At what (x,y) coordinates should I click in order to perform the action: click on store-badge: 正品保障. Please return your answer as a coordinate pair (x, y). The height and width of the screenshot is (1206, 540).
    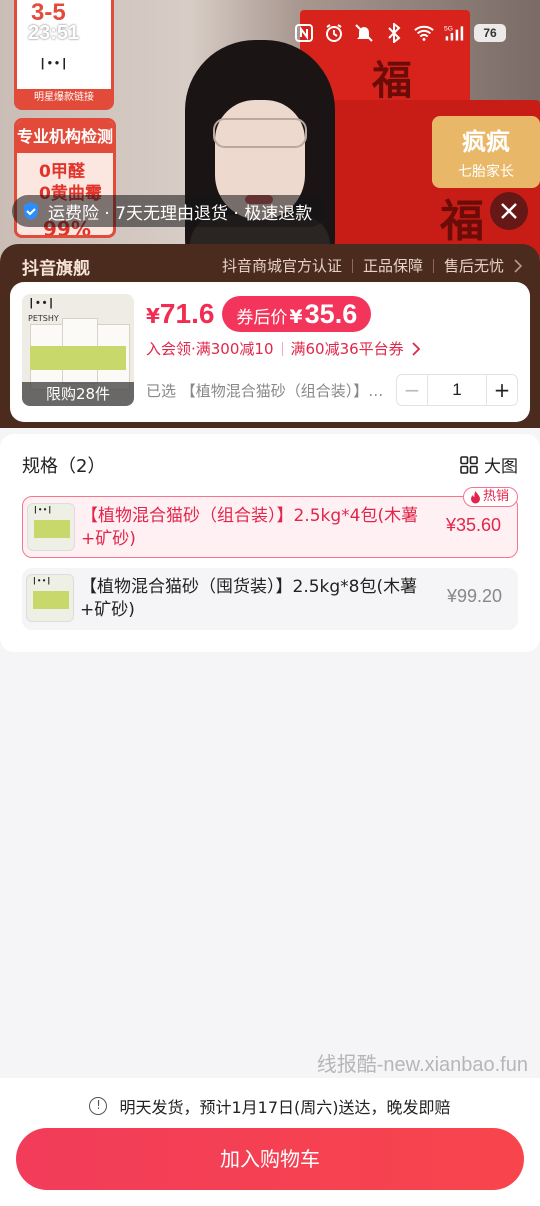
    Looking at the image, I should click on (392, 266).